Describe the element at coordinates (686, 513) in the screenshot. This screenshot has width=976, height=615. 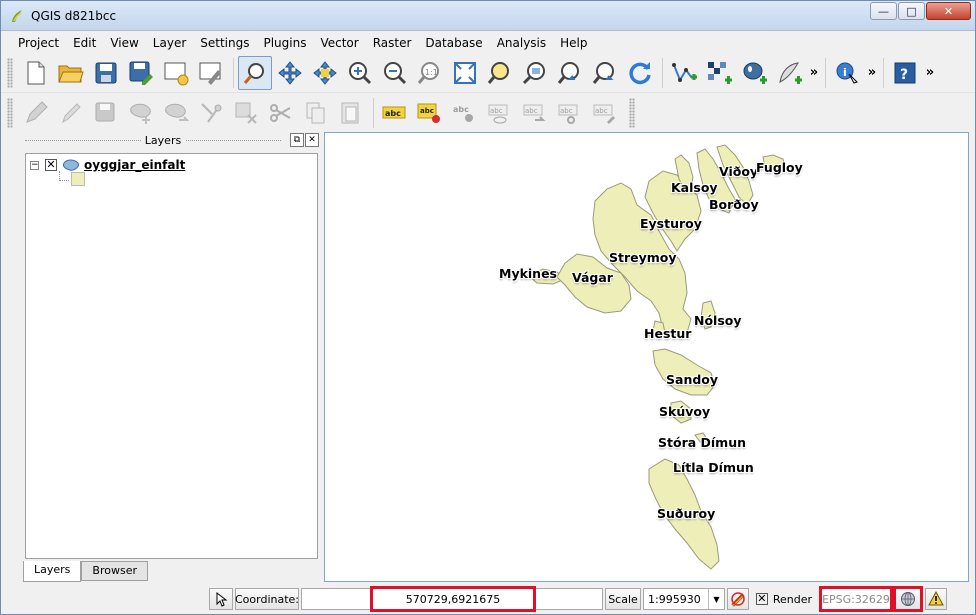
I see `map-label-suduroy: Suðuroy` at that location.